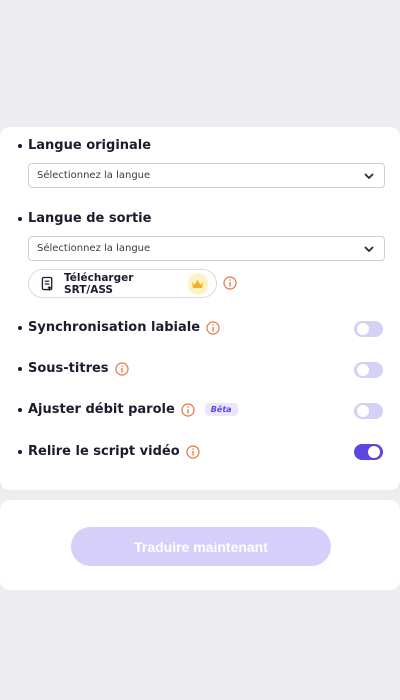  Describe the element at coordinates (206, 175) in the screenshot. I see `original-language-select: Sélectionnez la langue` at that location.